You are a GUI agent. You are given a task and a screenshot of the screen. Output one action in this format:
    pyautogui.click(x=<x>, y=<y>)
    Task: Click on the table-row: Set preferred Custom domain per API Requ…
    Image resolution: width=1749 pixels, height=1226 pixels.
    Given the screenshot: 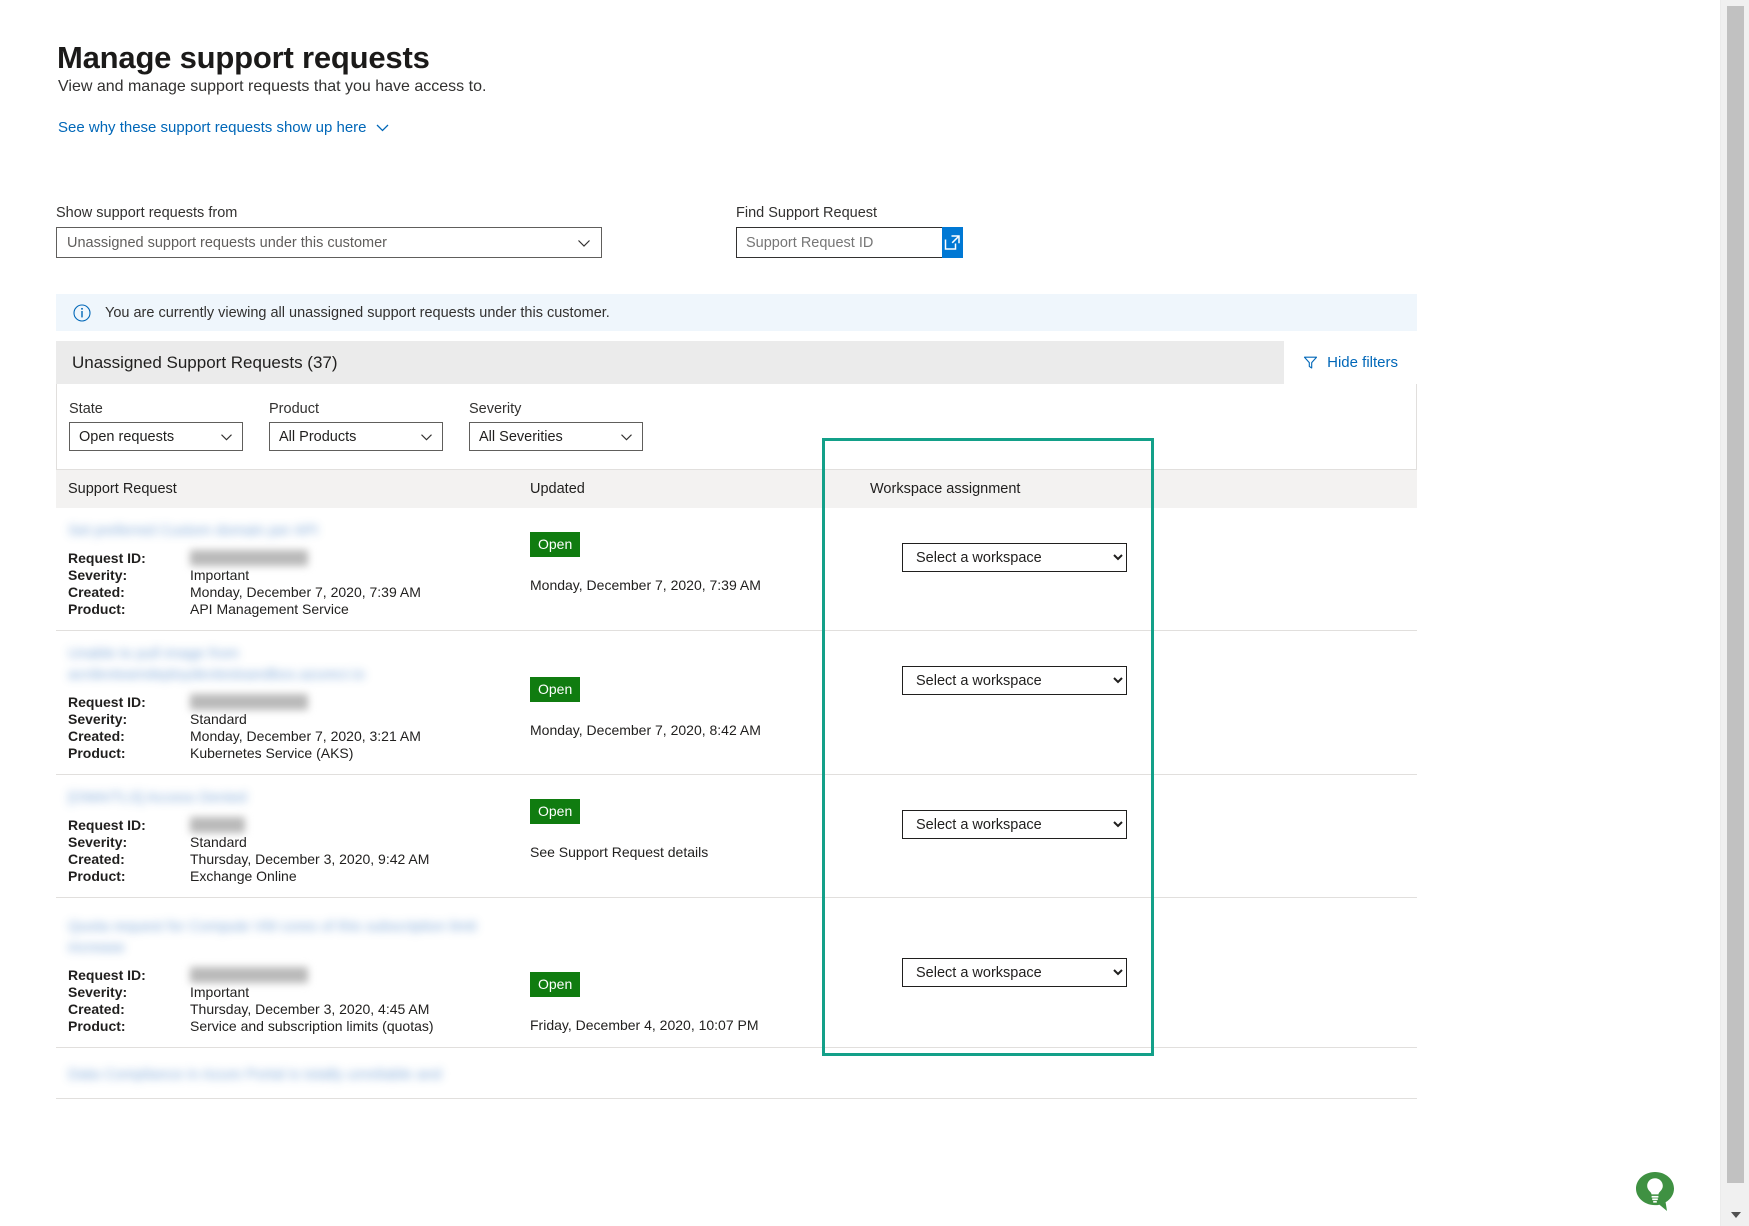 What is the action you would take?
    pyautogui.click(x=736, y=569)
    